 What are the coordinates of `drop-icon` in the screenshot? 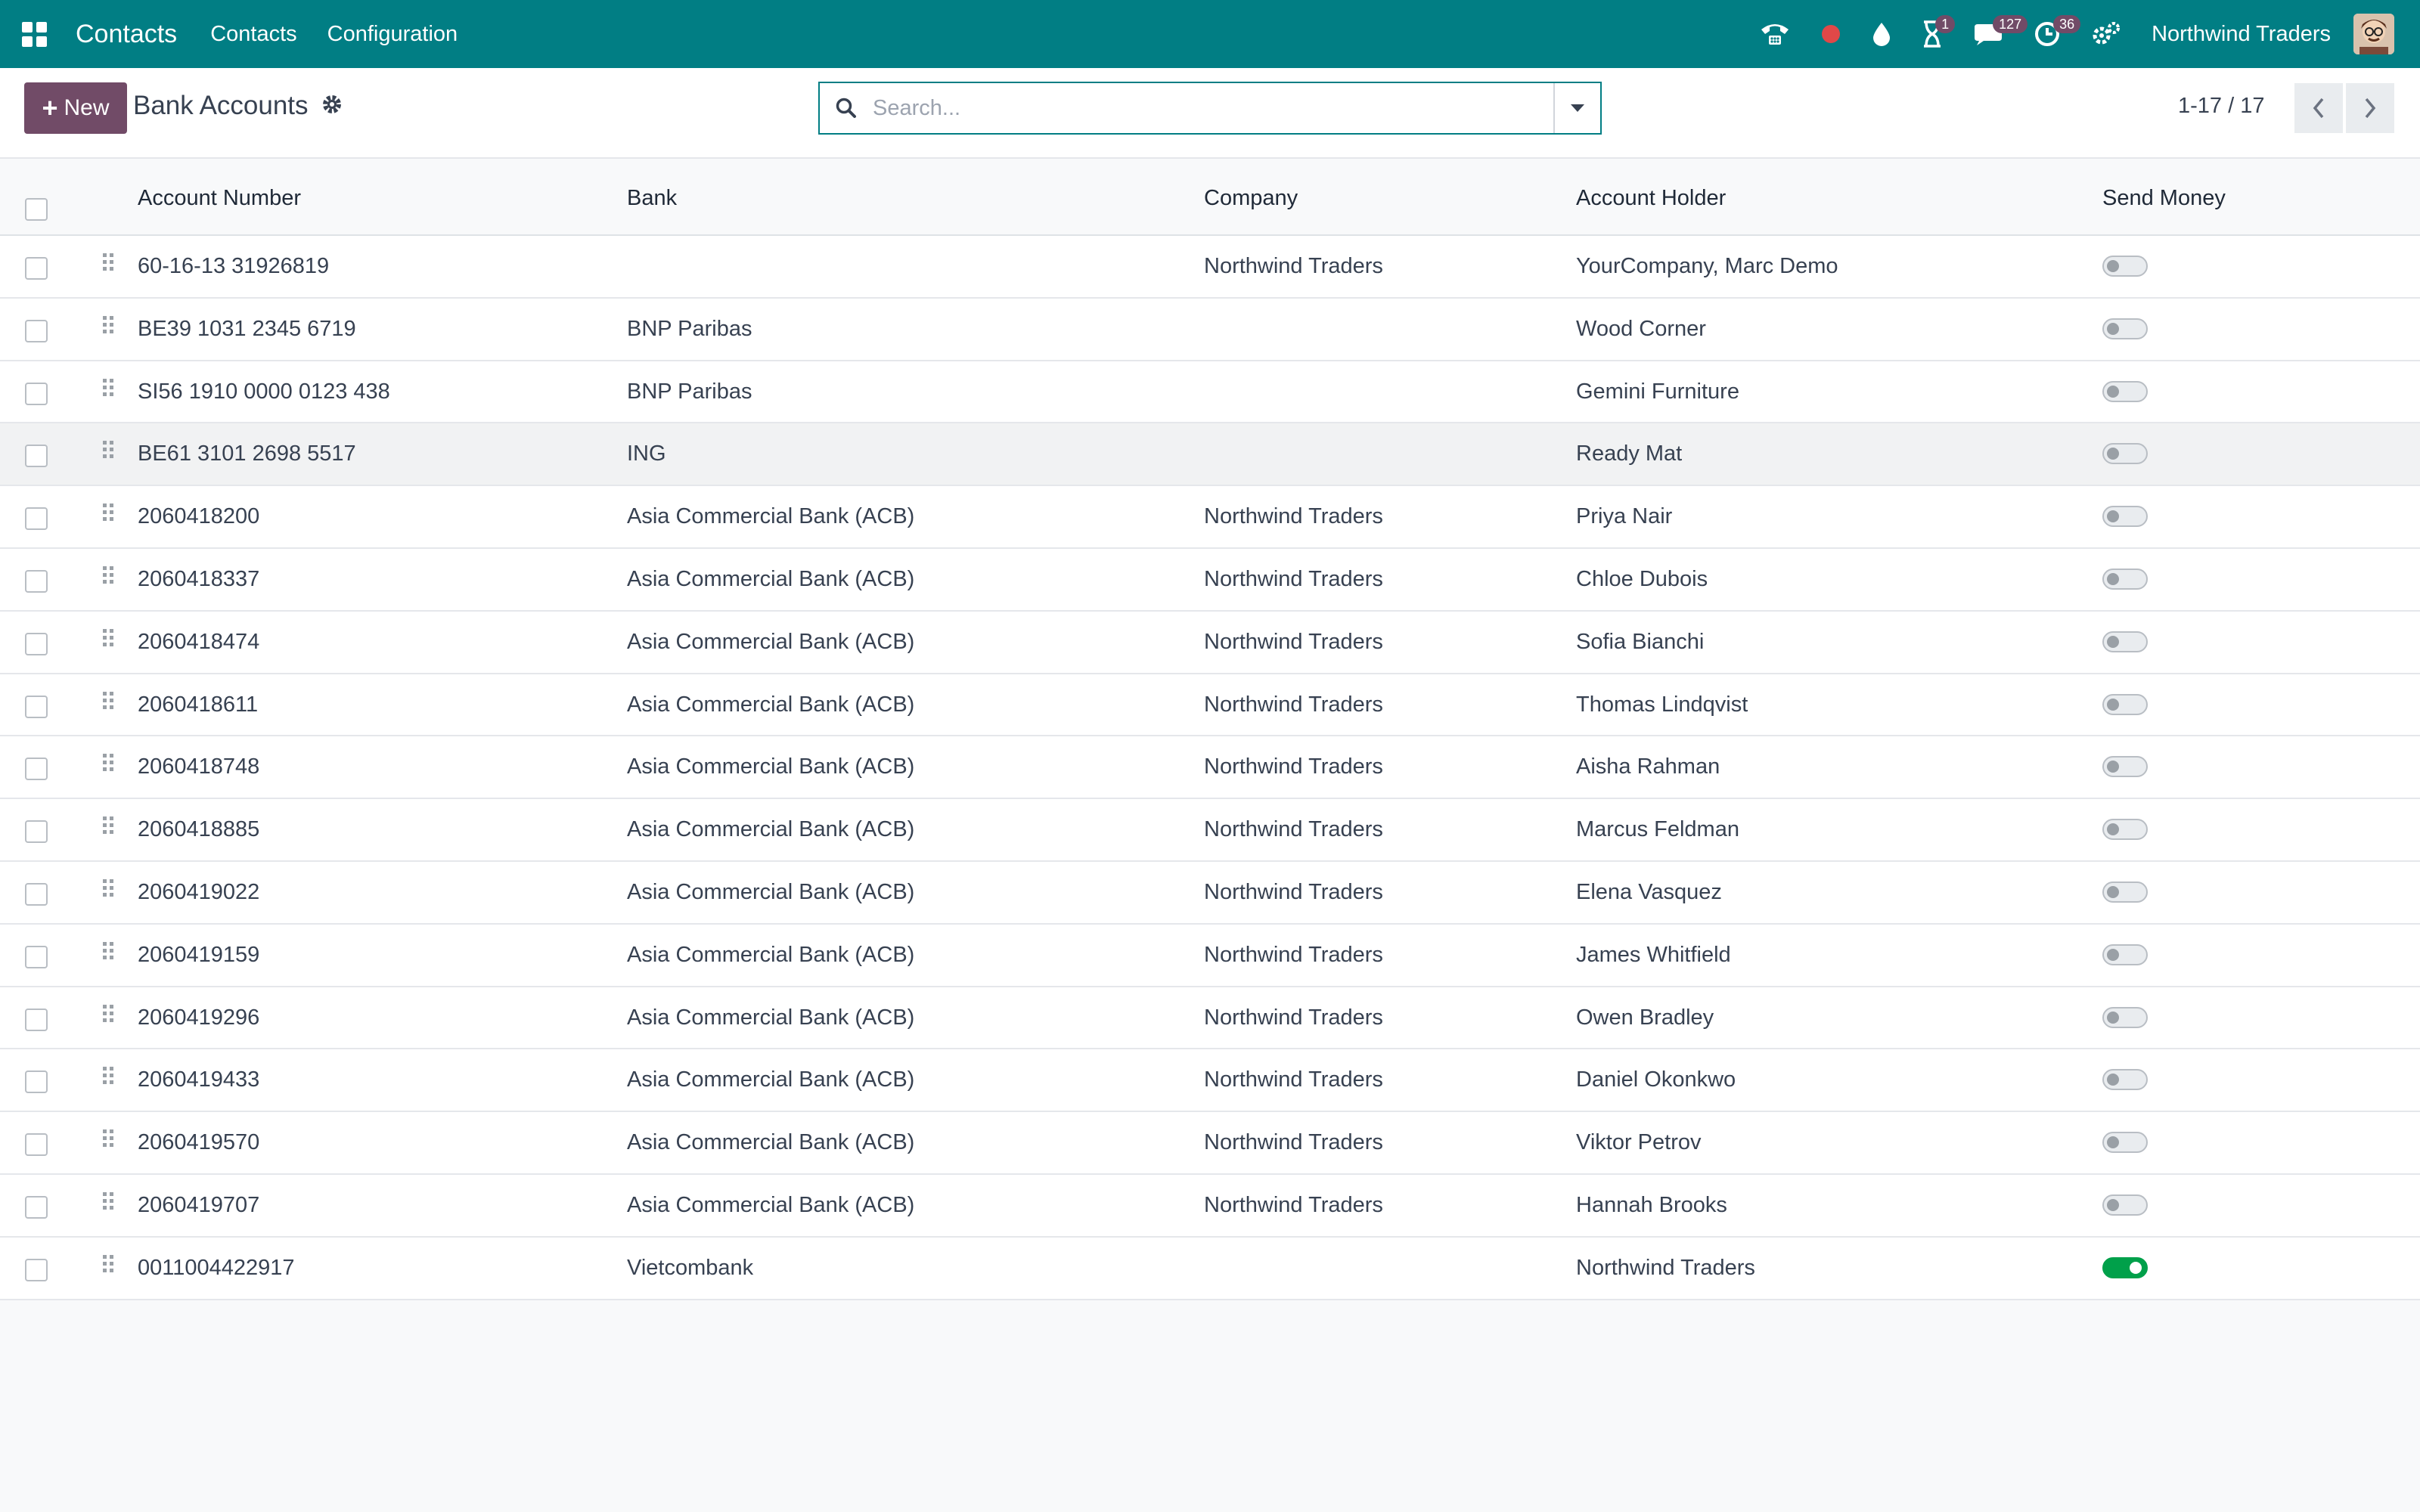 It's located at (1881, 34).